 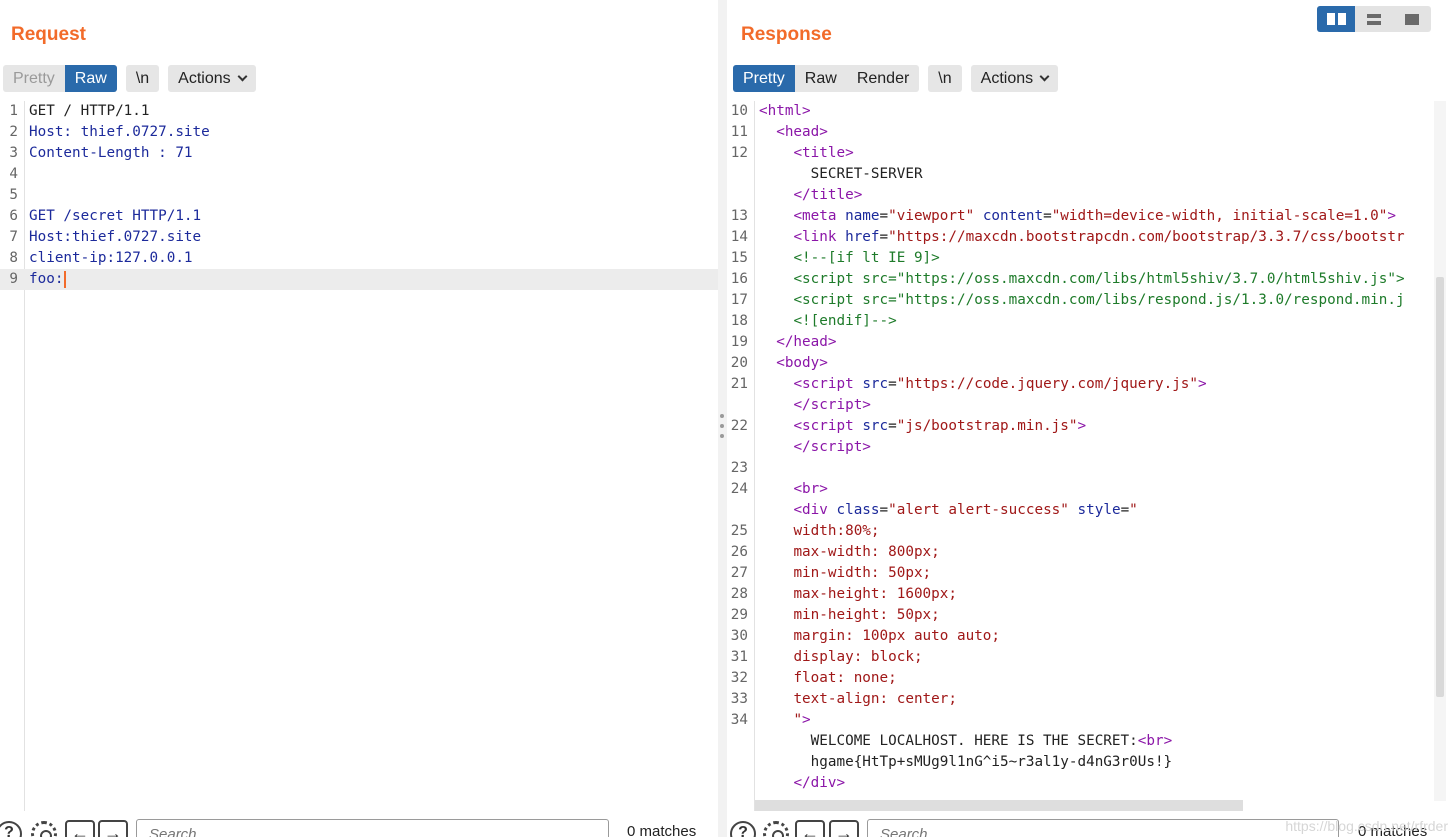 What do you see at coordinates (739, 153) in the screenshot?
I see `line-number: 12` at bounding box center [739, 153].